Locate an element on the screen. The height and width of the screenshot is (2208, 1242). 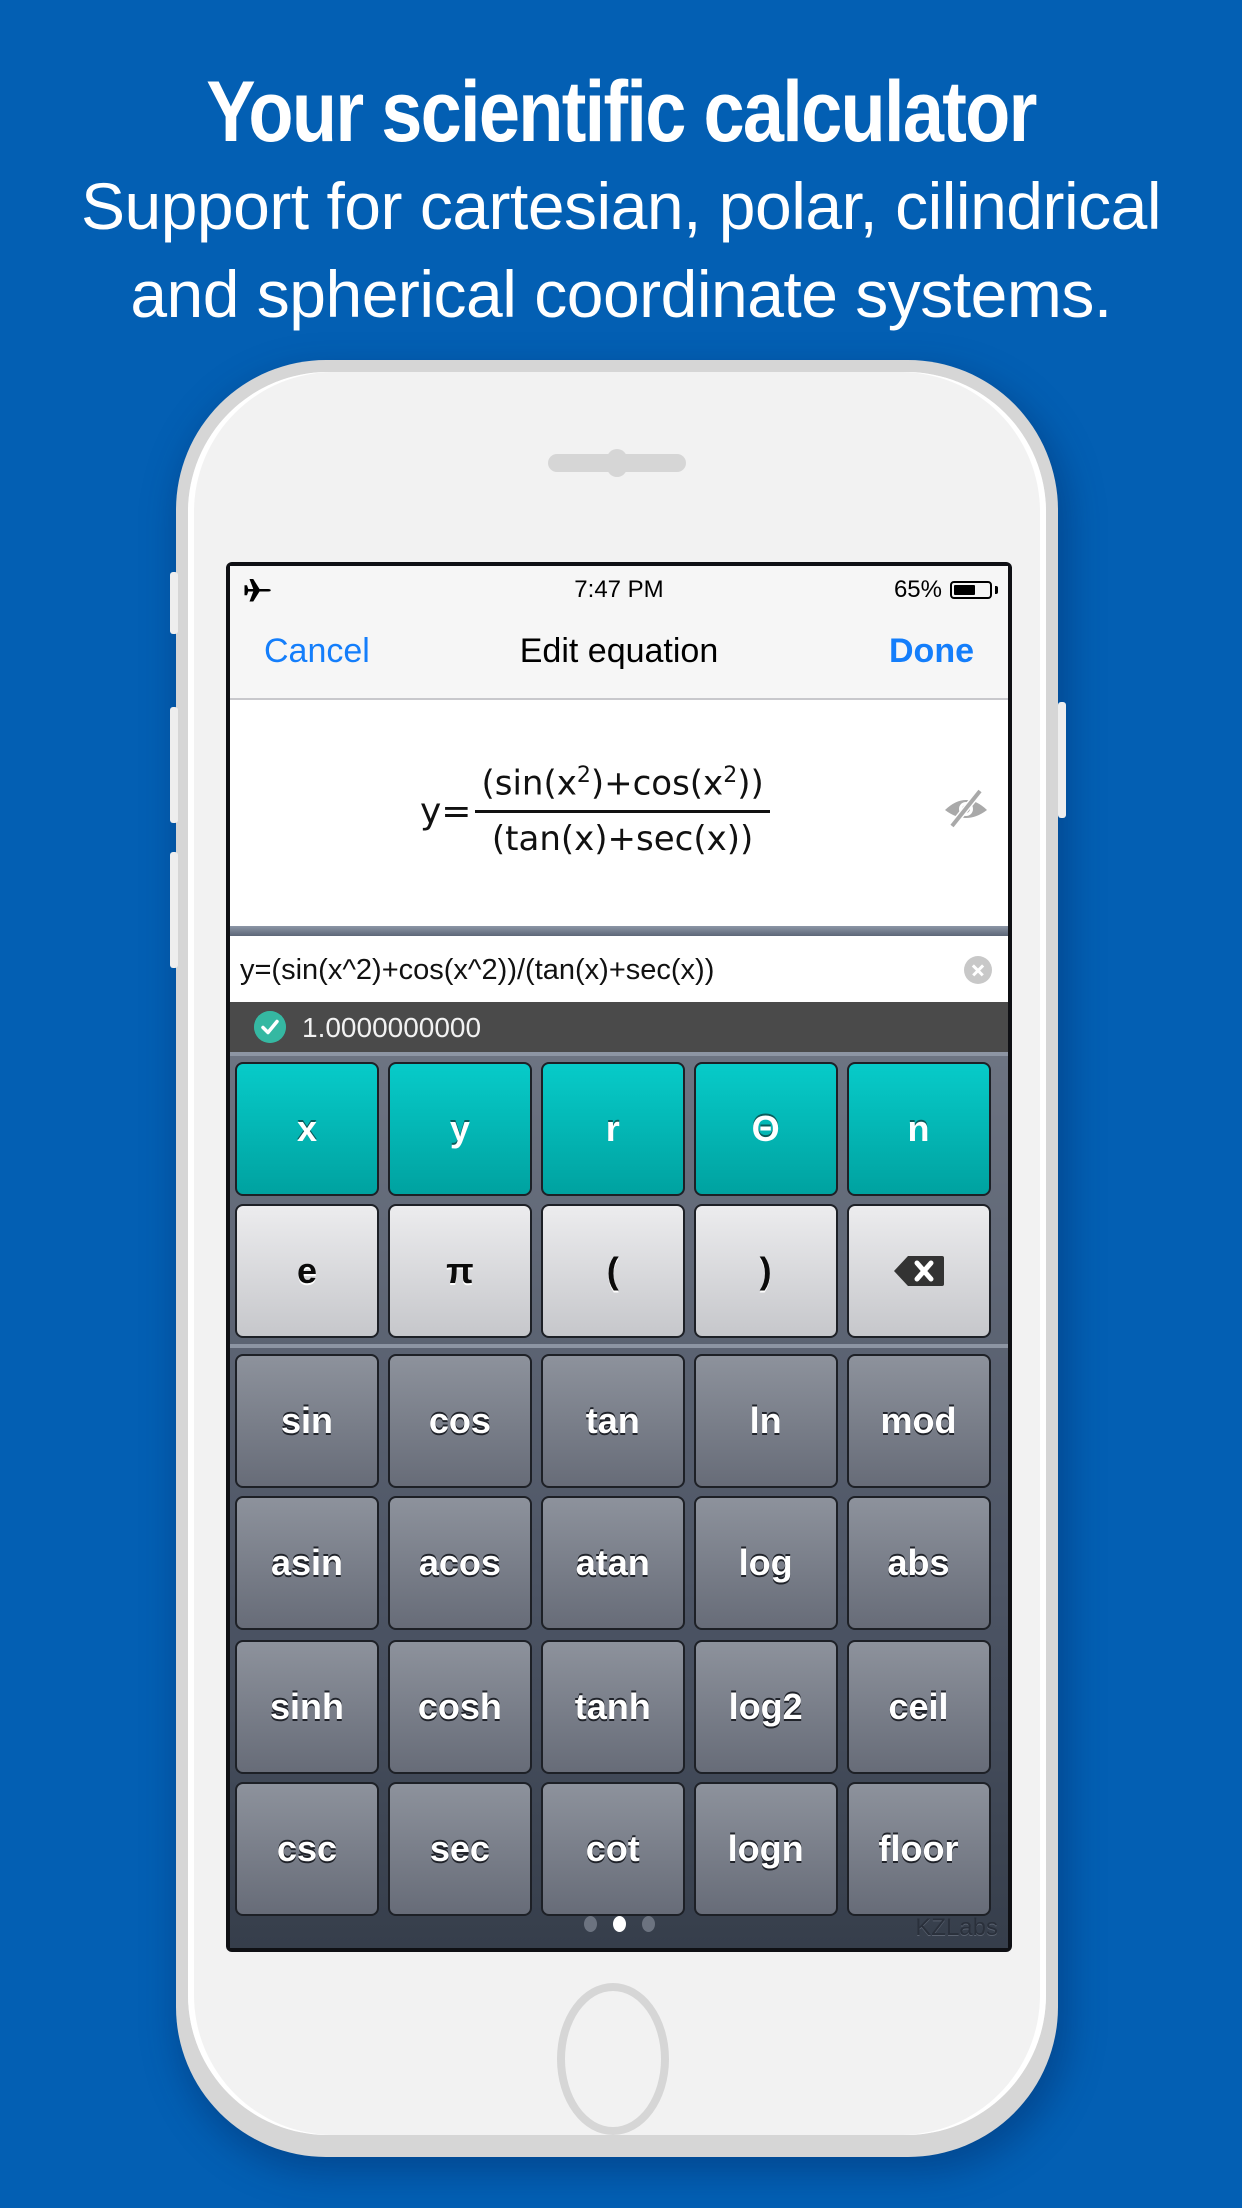
status-time: 7:47 PM is located at coordinates (619, 589).